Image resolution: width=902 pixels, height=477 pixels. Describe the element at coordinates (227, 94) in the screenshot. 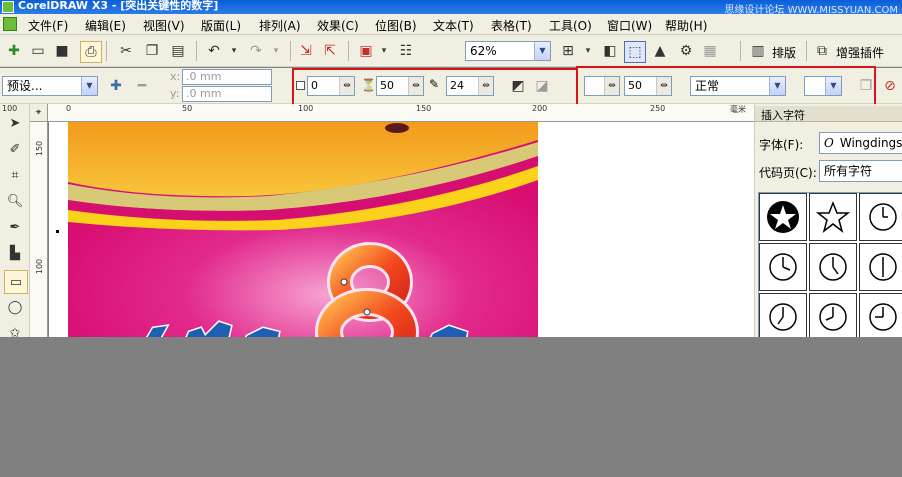

I see `y-position-input: .0 mm` at that location.